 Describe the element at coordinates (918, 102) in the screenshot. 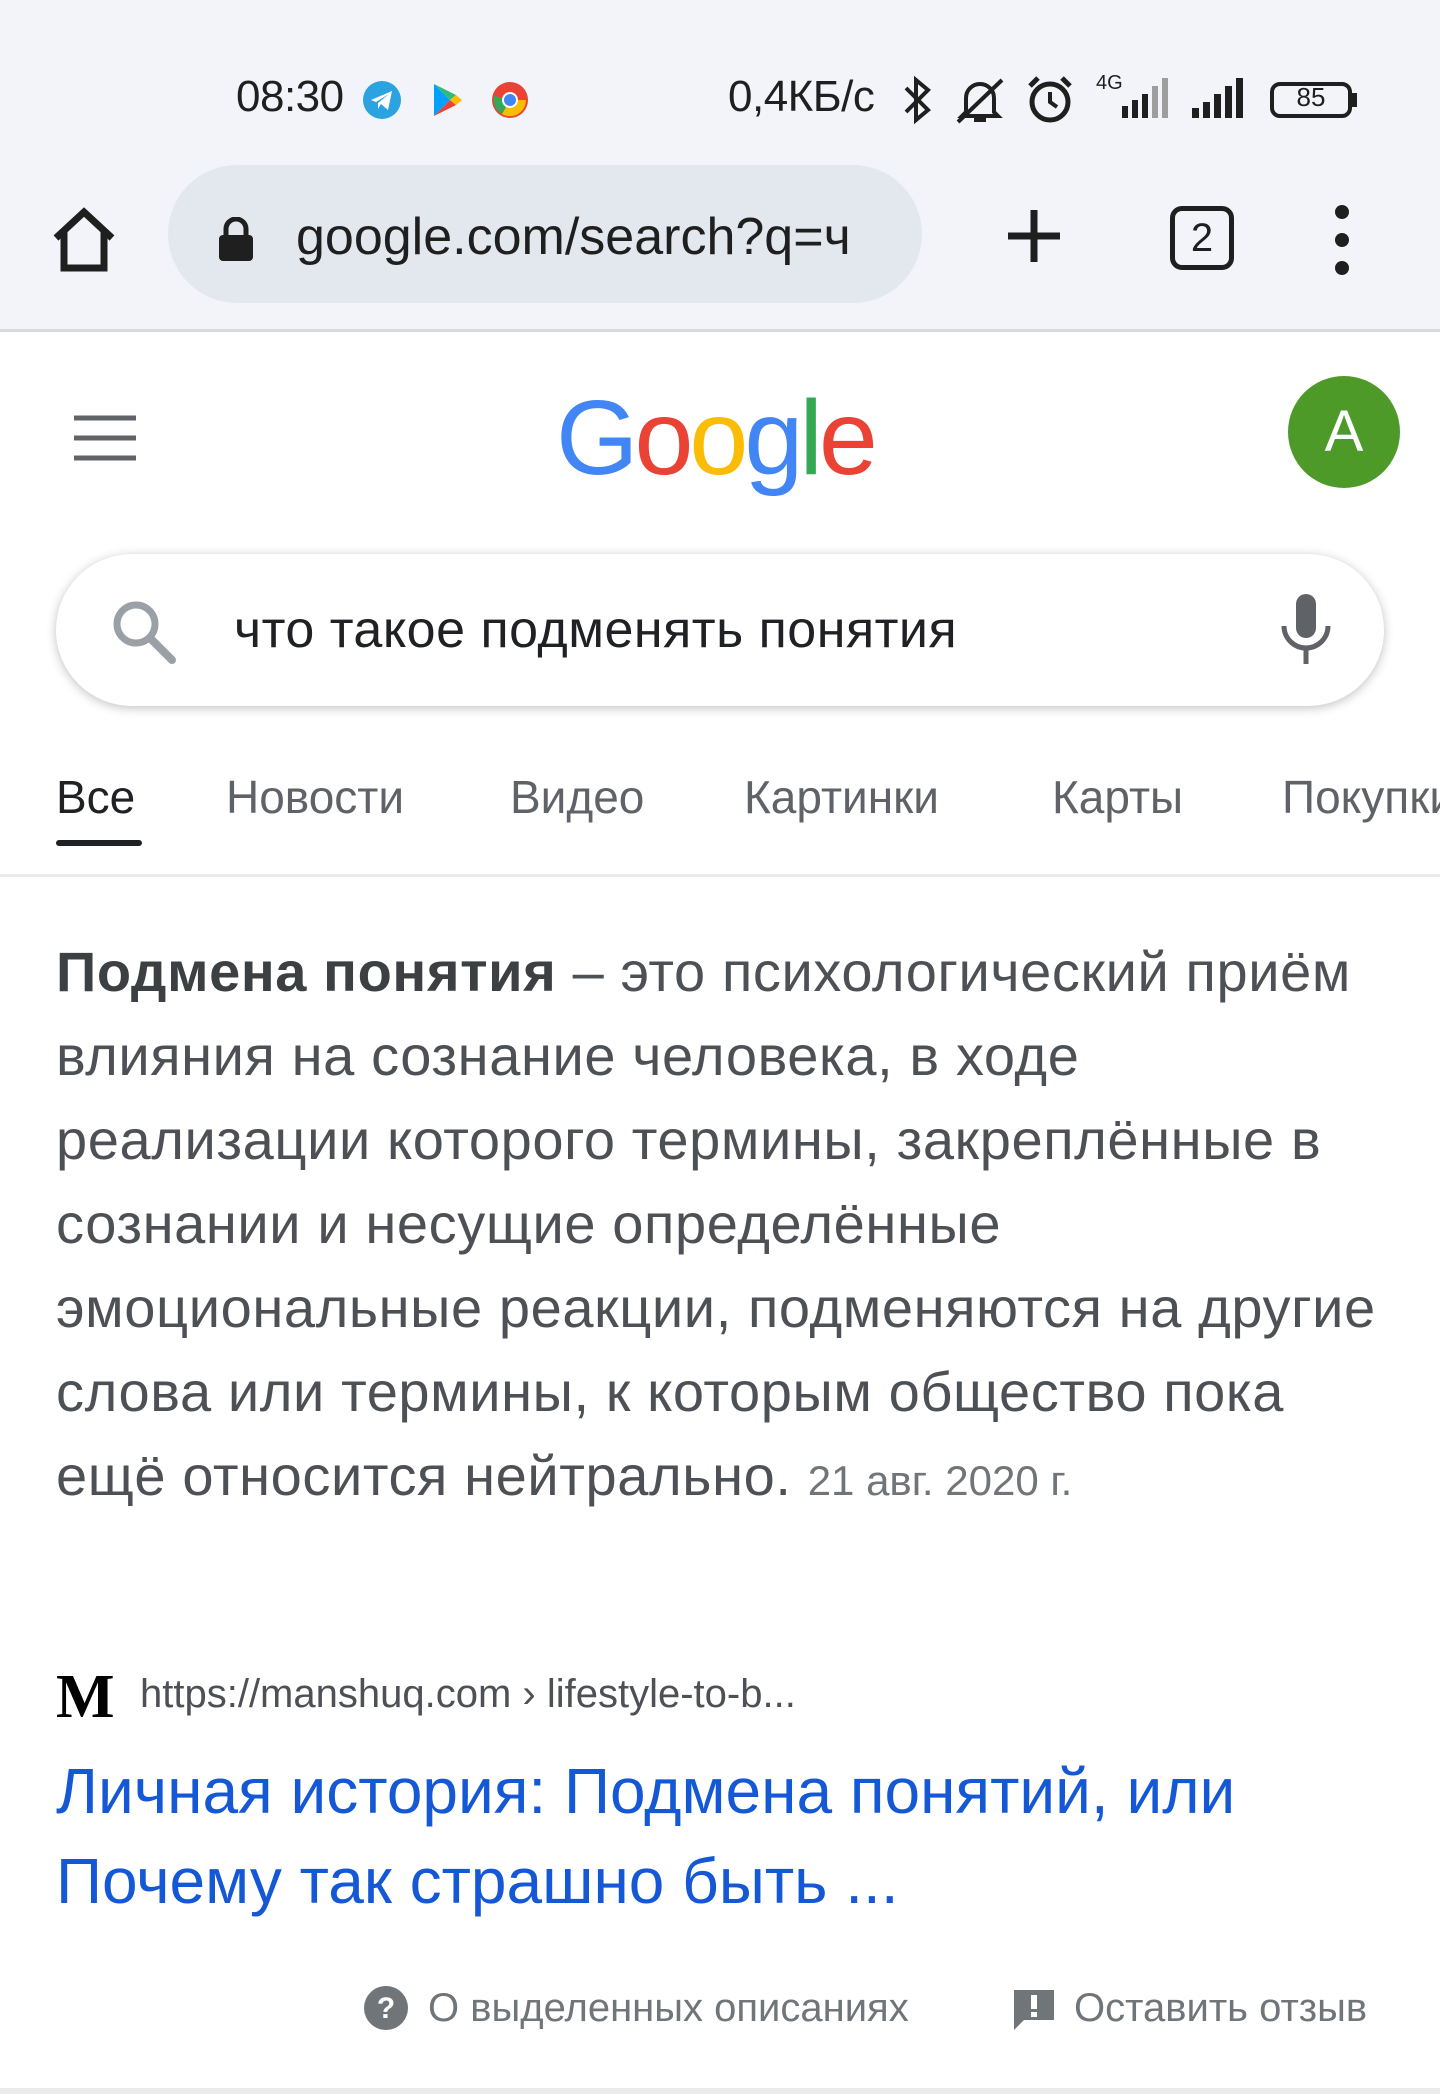

I see `bluetooth-icon` at that location.